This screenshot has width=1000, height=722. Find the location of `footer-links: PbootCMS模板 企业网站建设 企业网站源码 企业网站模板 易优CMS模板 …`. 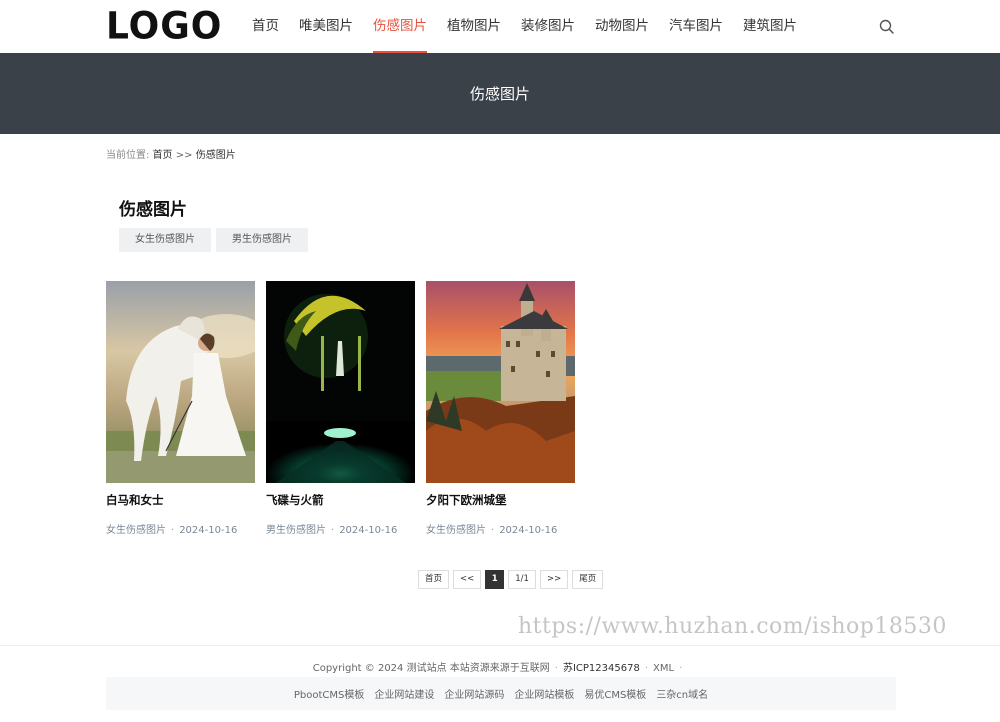

footer-links: PbootCMS模板 企业网站建设 企业网站源码 企业网站模板 易优CMS模板 … is located at coordinates (501, 693).